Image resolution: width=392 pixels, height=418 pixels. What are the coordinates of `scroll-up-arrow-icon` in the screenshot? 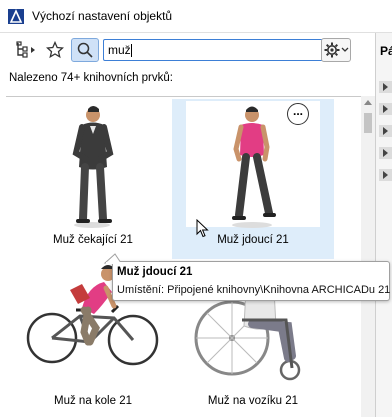 It's located at (368, 102).